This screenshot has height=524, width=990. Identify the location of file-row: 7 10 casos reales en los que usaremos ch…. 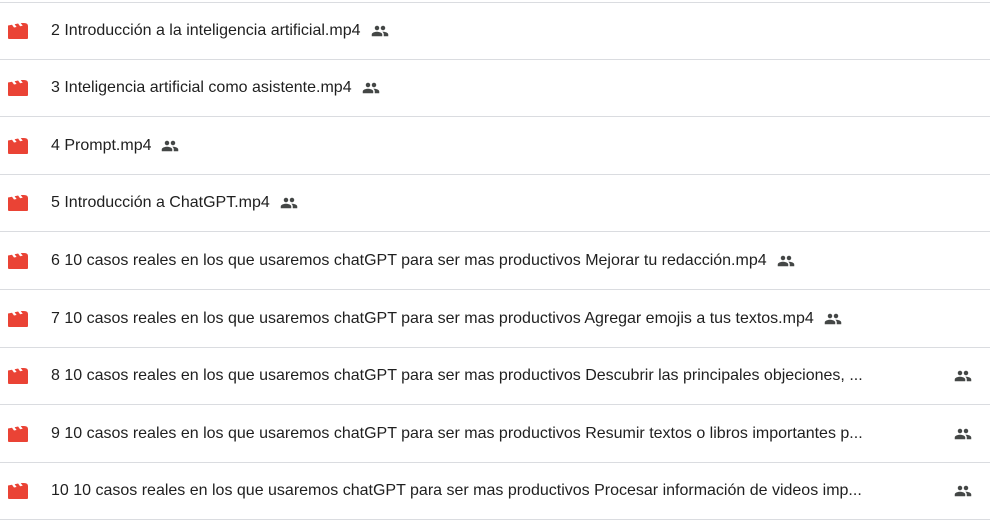
(495, 319).